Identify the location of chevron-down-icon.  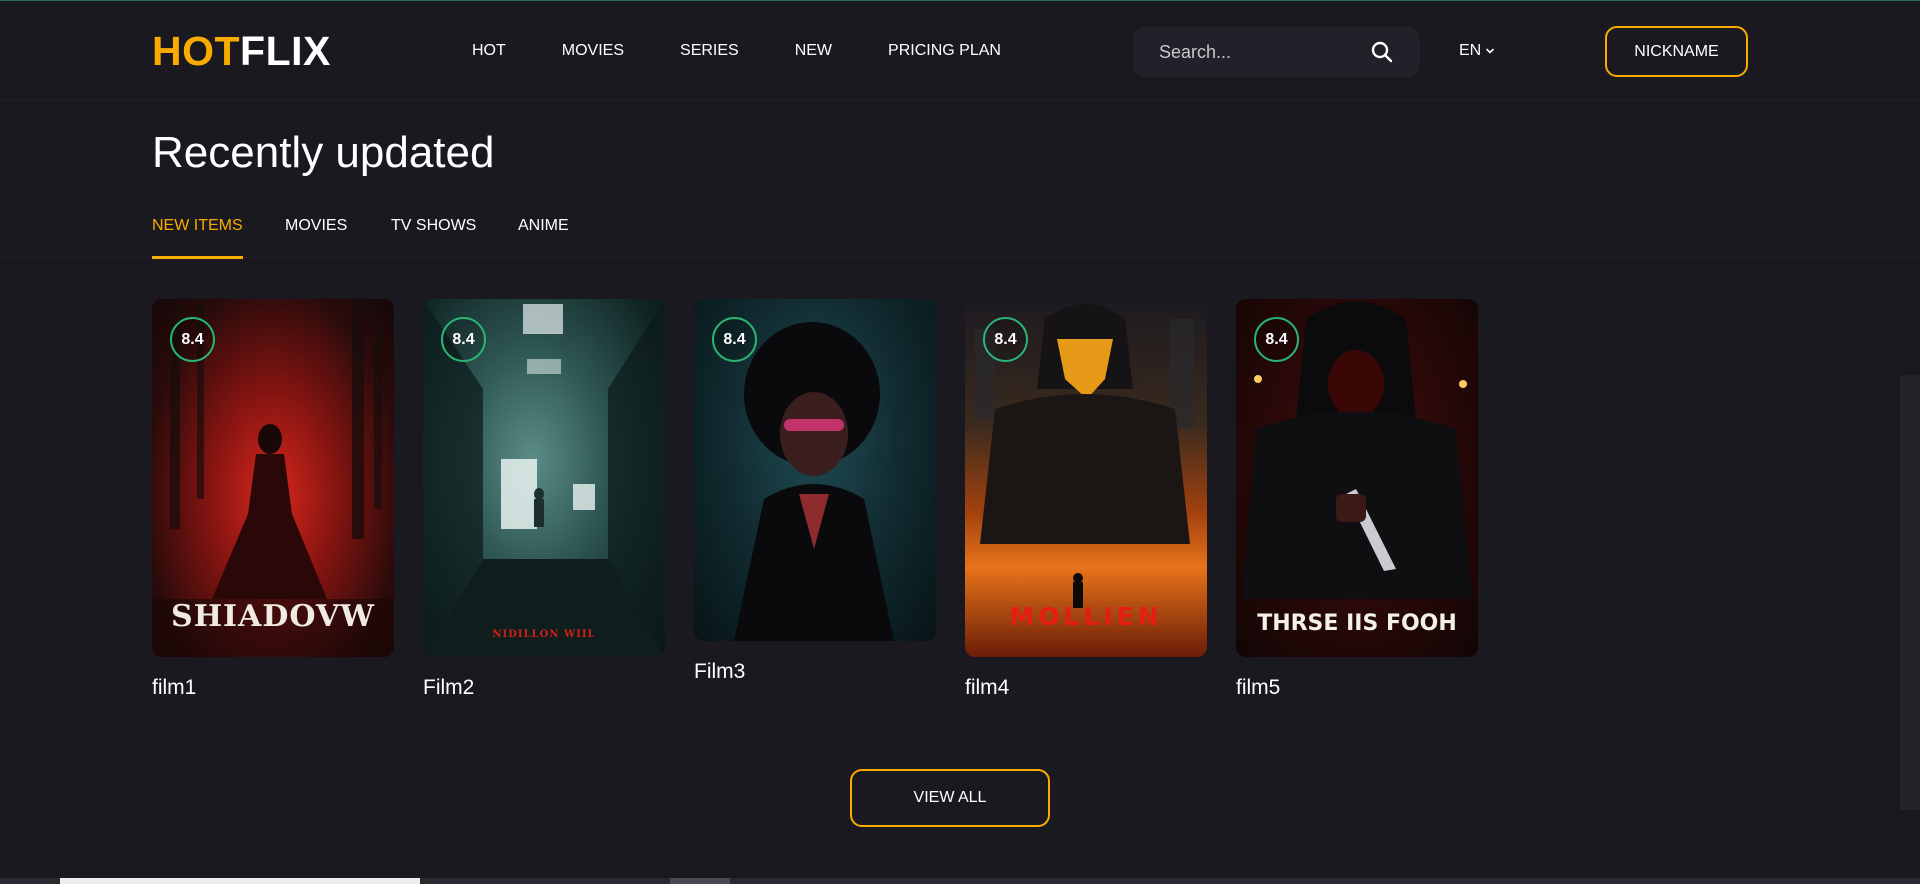
(1490, 51).